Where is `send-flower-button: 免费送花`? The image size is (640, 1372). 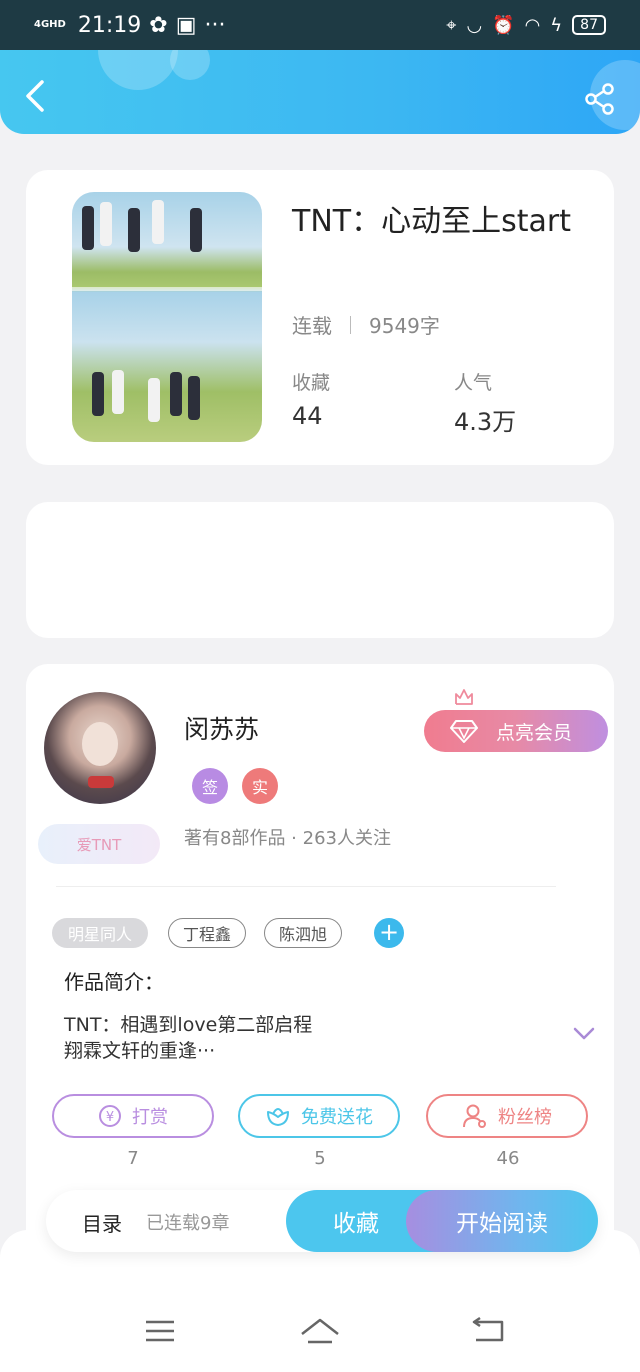
send-flower-button: 免费送花 is located at coordinates (319, 1116).